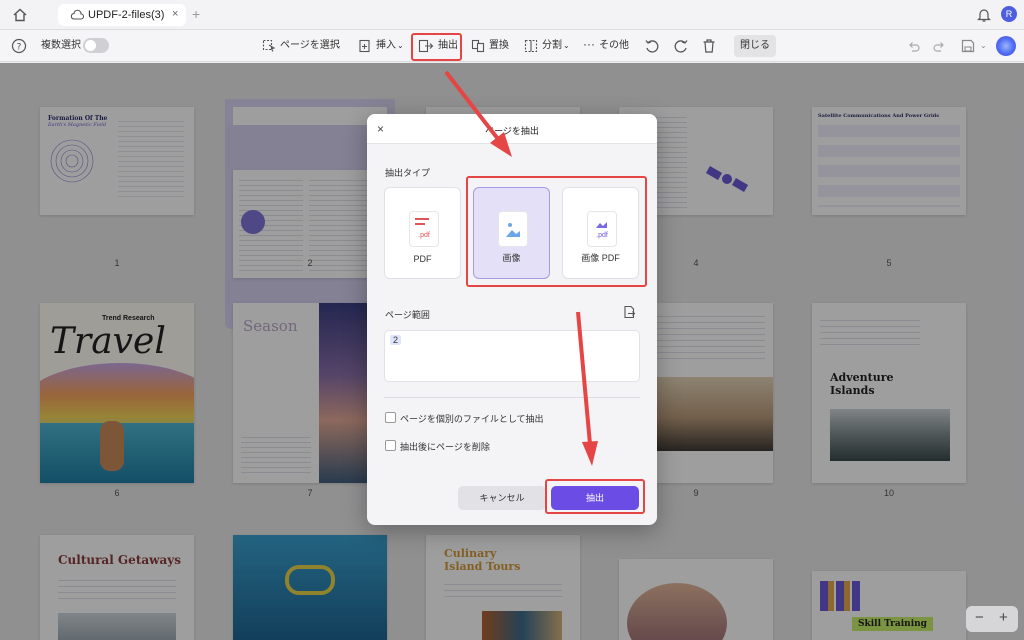 The width and height of the screenshot is (1024, 640). I want to click on arrow-to-dialog, so click(478, 113).